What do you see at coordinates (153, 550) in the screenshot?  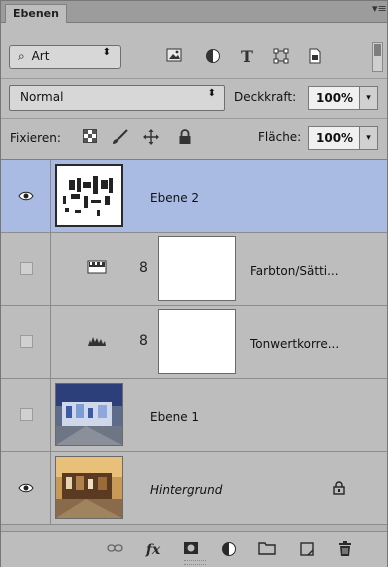 I see `layer-style-fx-icon: fx` at bounding box center [153, 550].